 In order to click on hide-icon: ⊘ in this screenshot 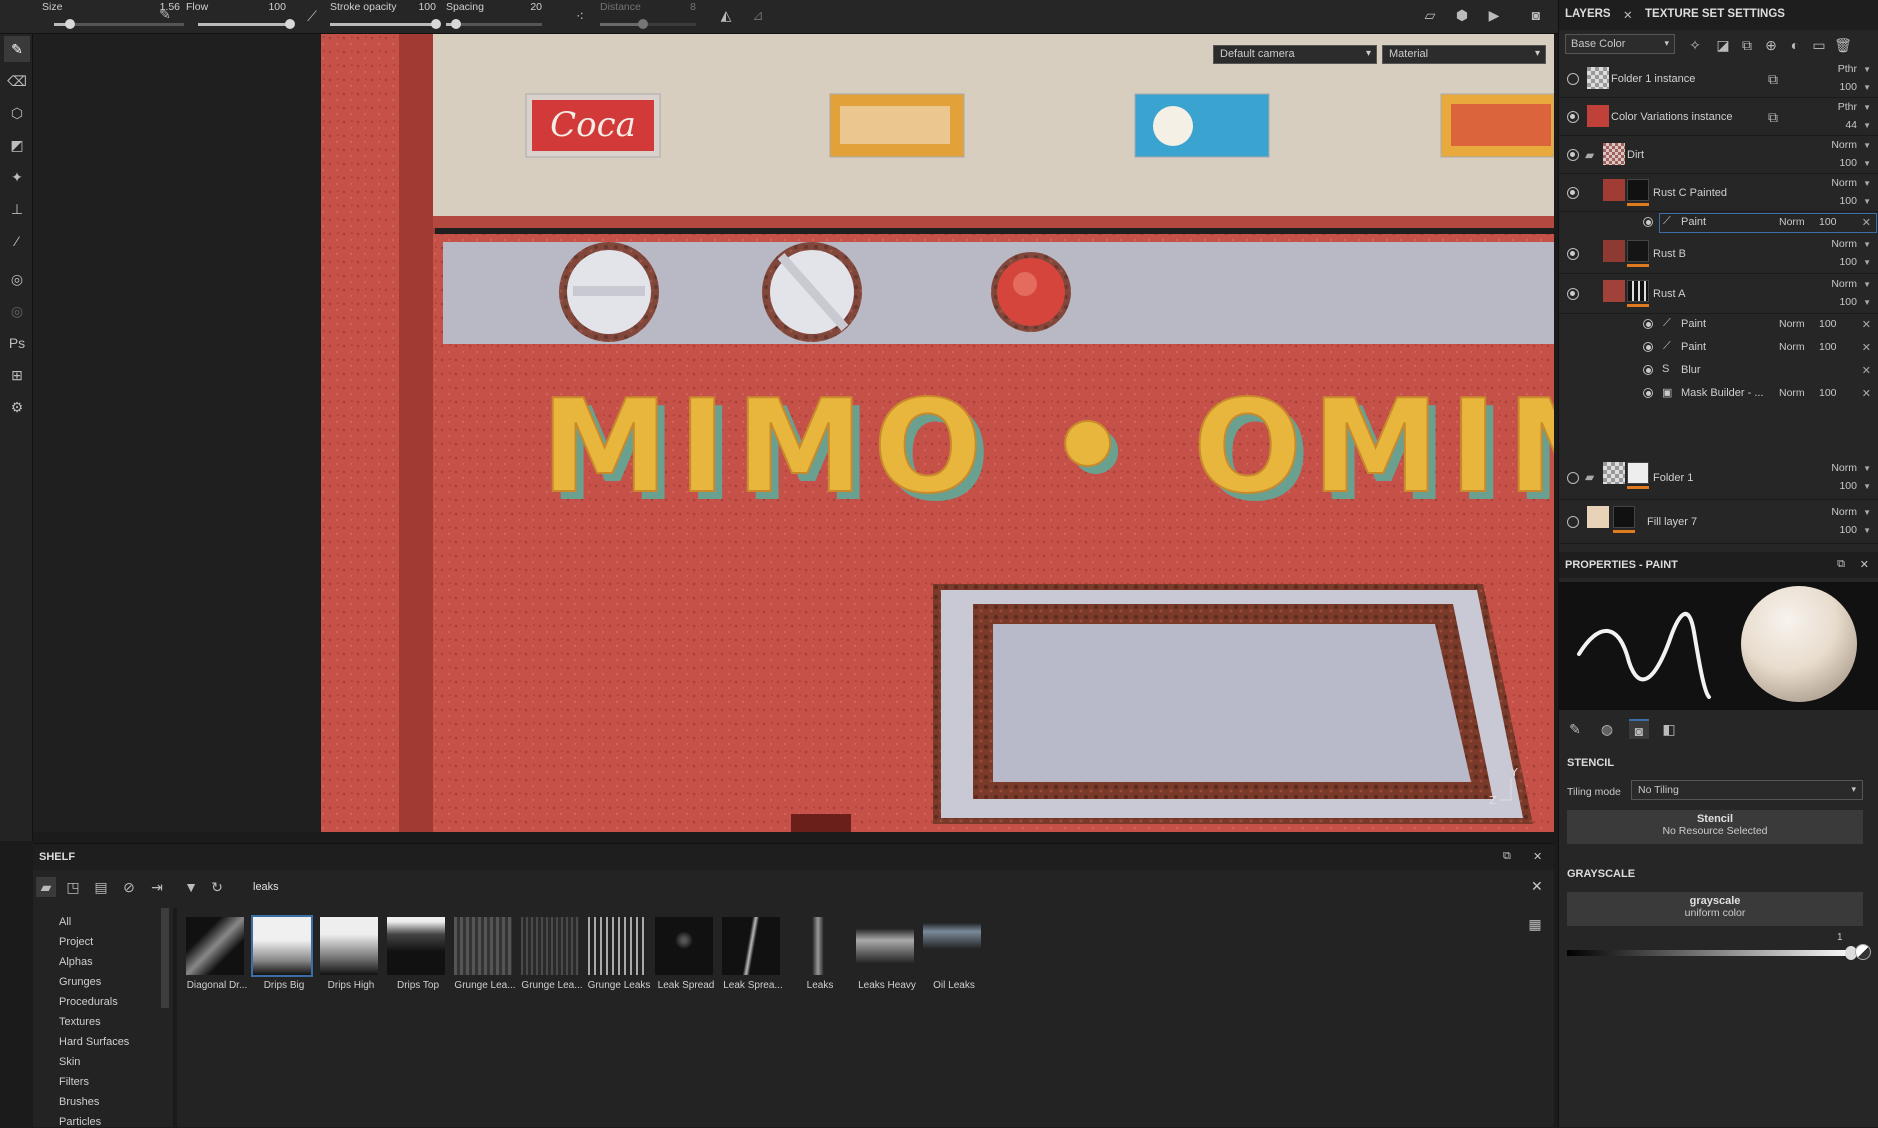, I will do `click(129, 887)`.